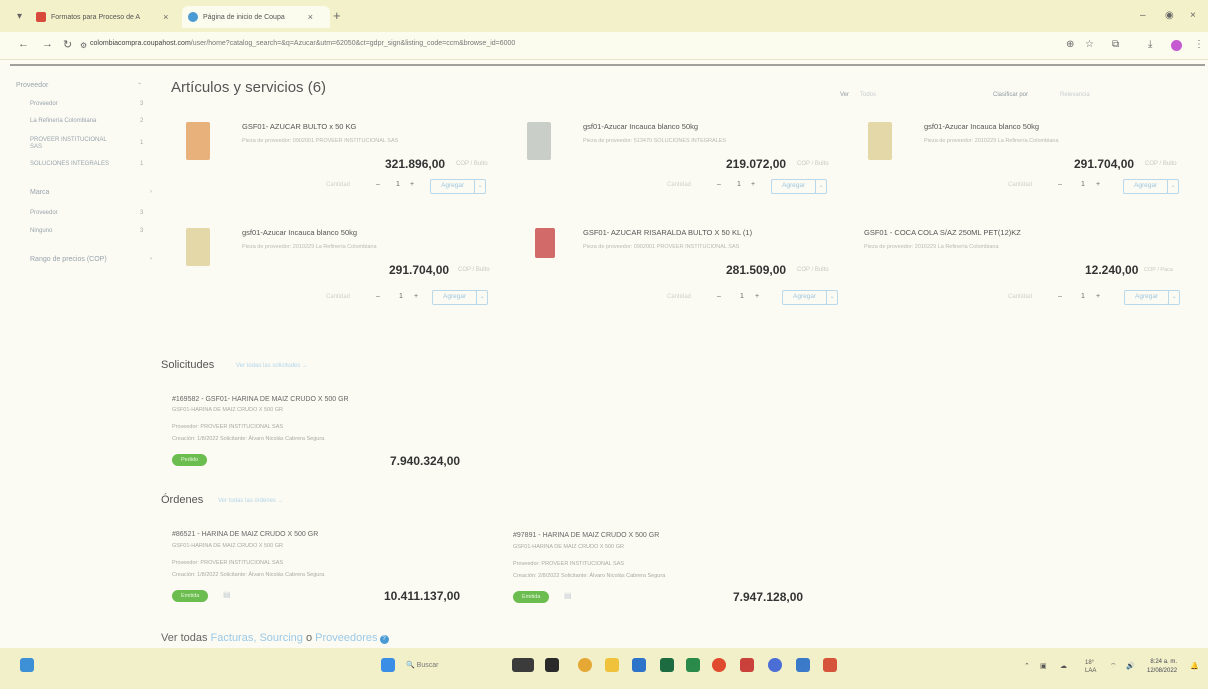 This screenshot has height=689, width=1208. What do you see at coordinates (299, 126) in the screenshot?
I see `product-name: GSF01- AZUCAR BULTO x 50 KG` at bounding box center [299, 126].